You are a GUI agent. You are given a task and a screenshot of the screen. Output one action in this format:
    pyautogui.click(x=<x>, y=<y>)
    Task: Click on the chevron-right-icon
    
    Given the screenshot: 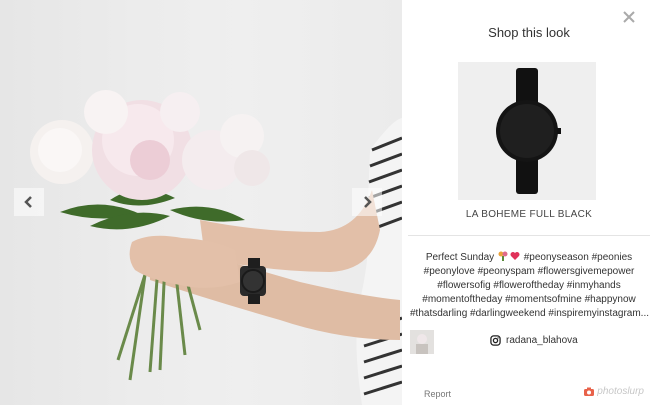 What is the action you would take?
    pyautogui.click(x=368, y=202)
    